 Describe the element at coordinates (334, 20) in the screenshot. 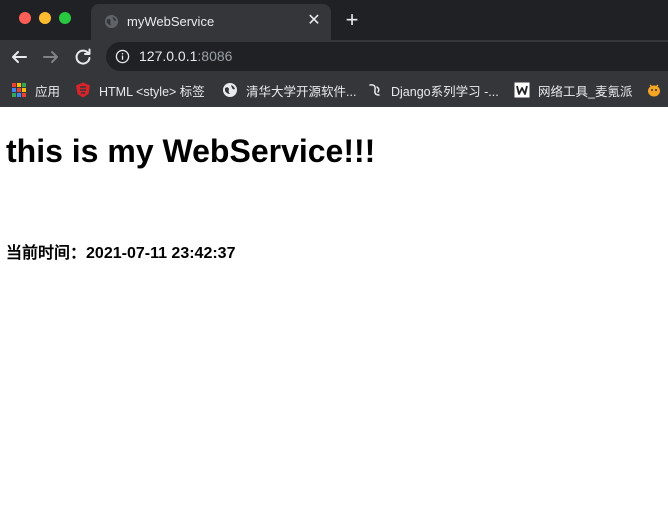

I see `tab-strip: myWebService ✕ +` at that location.